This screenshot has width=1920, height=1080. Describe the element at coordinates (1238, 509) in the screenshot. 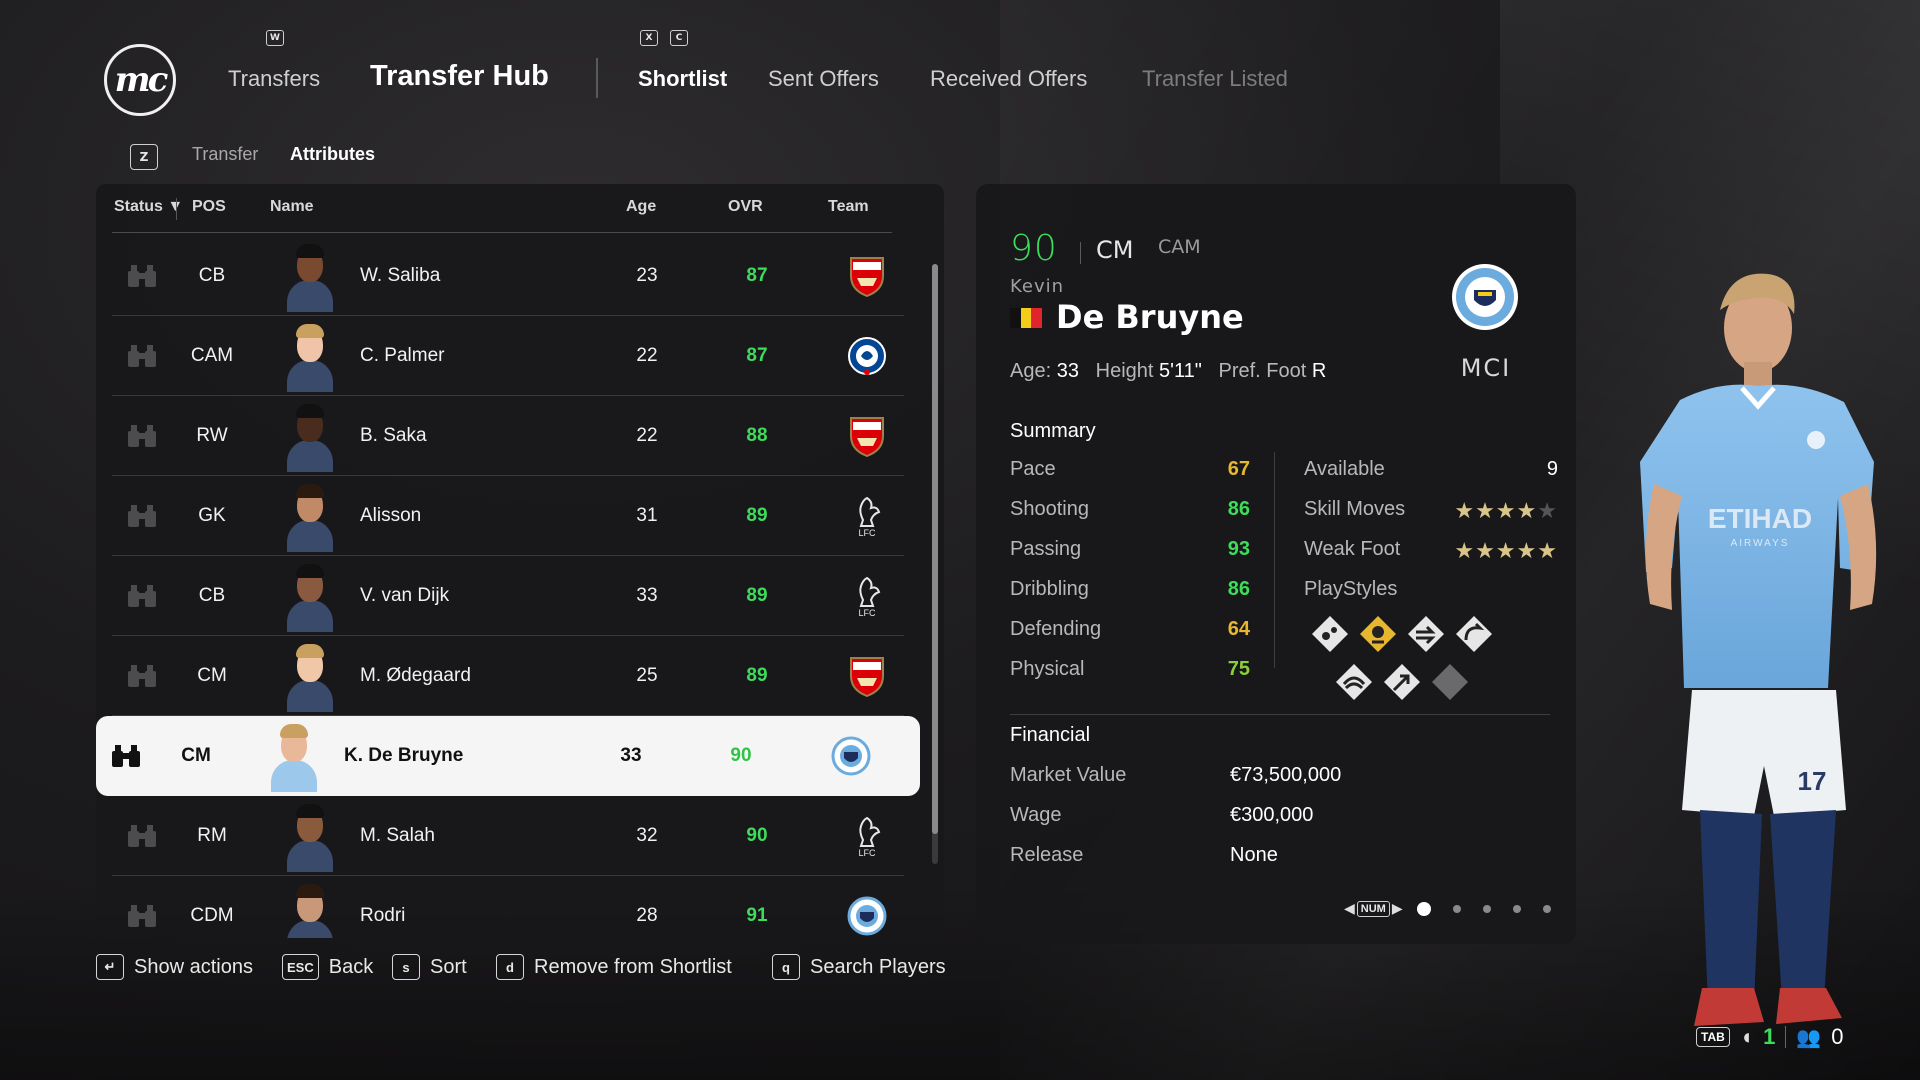

I see `stat-value: 86` at that location.